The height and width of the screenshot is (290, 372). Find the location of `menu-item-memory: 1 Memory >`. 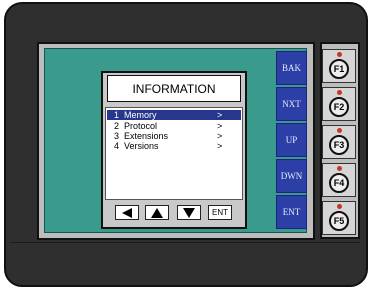

menu-item-memory: 1 Memory > is located at coordinates (174, 115).